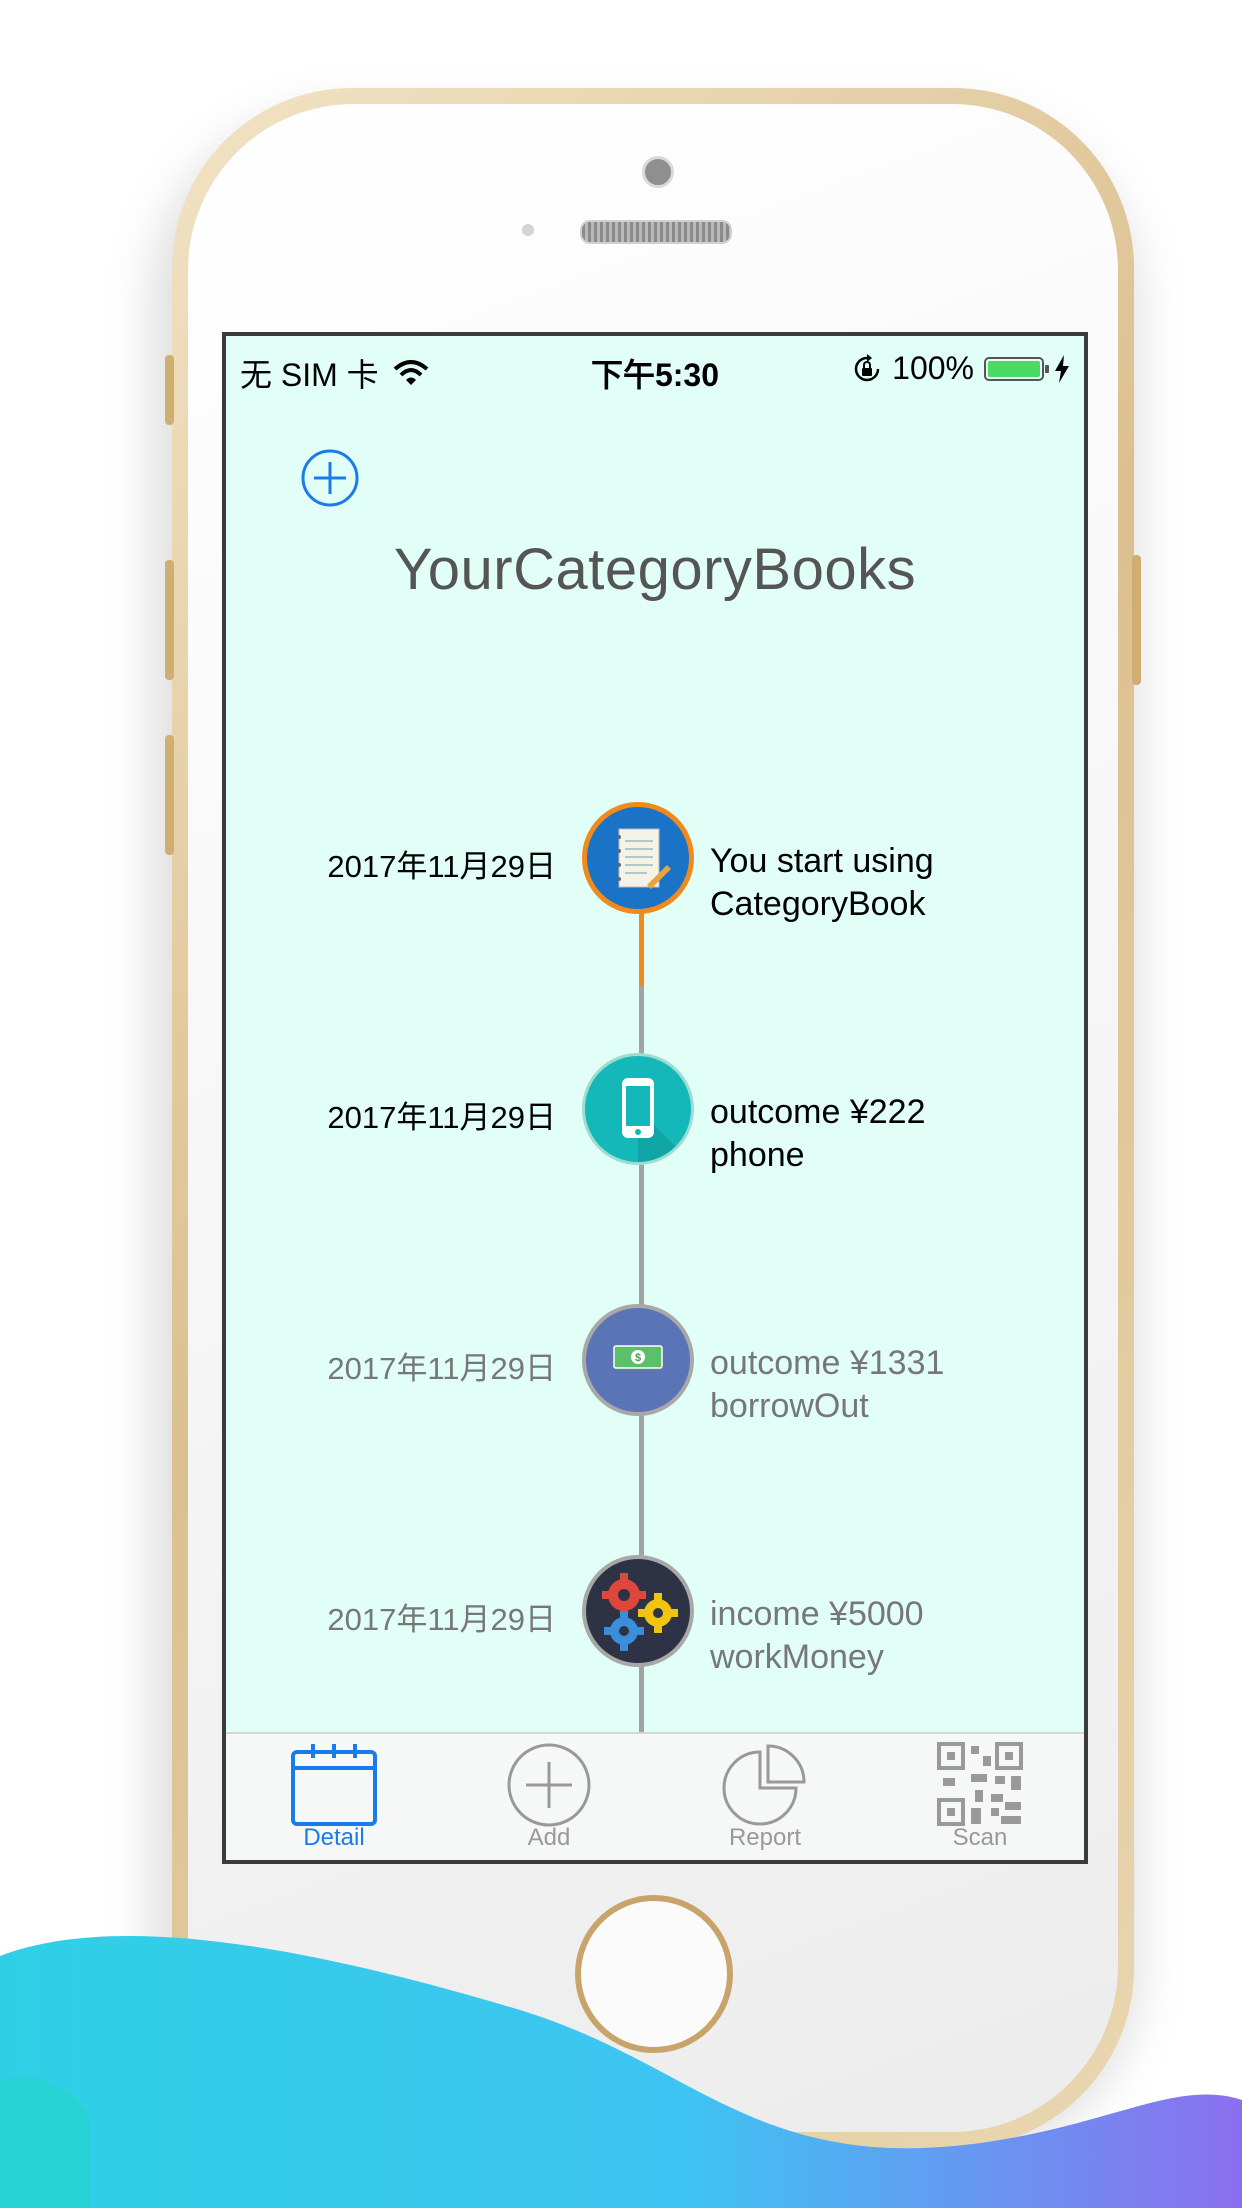 The image size is (1242, 2208). I want to click on calendar-icon, so click(334, 1785).